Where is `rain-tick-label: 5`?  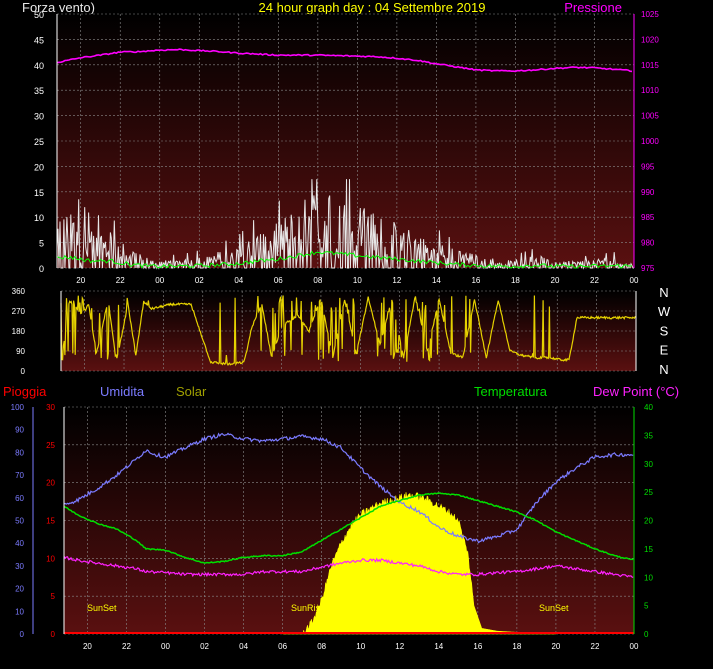 rain-tick-label: 5 is located at coordinates (53, 596).